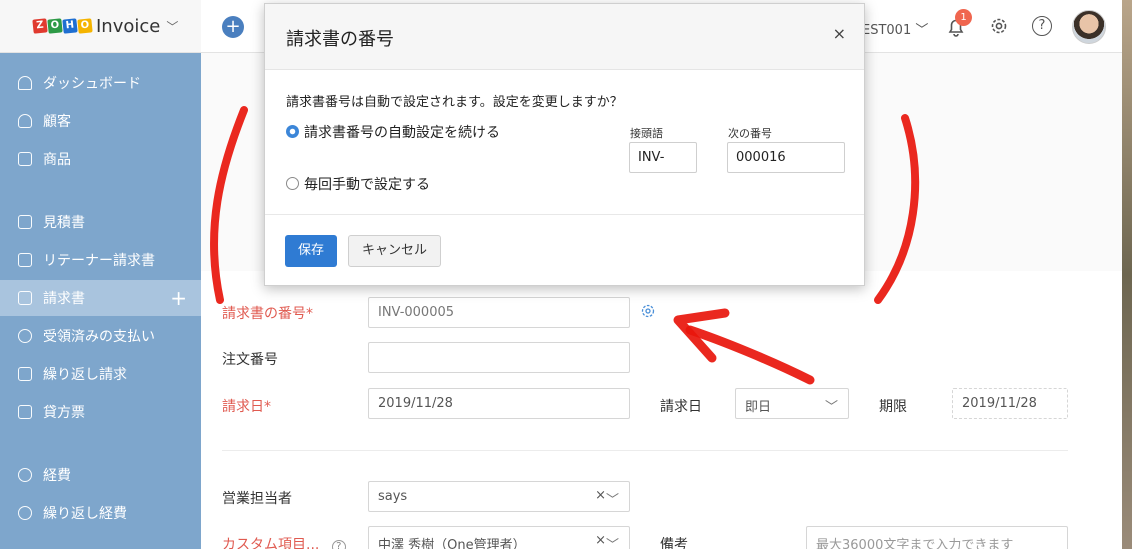 The image size is (1132, 549). What do you see at coordinates (564, 214) in the screenshot?
I see `dialog-footer-divider` at bounding box center [564, 214].